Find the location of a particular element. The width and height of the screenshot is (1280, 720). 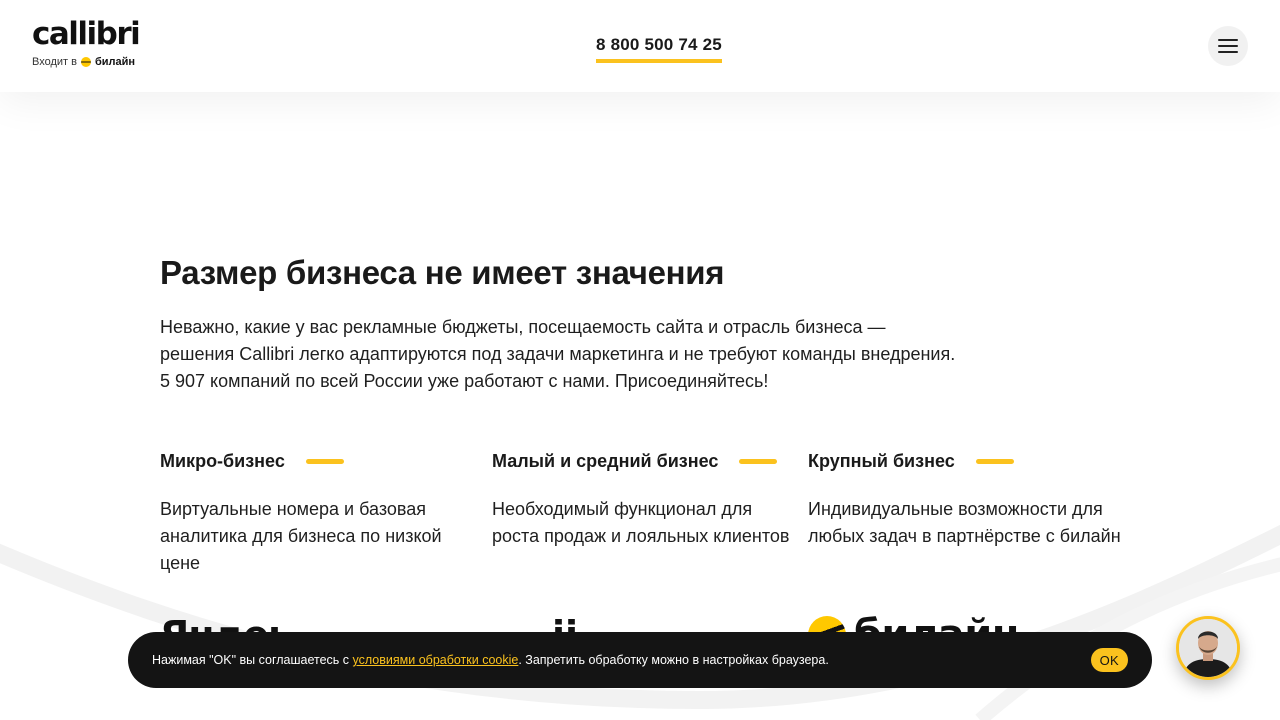

logo-subtitle: Входит в билайн is located at coordinates (92, 62).